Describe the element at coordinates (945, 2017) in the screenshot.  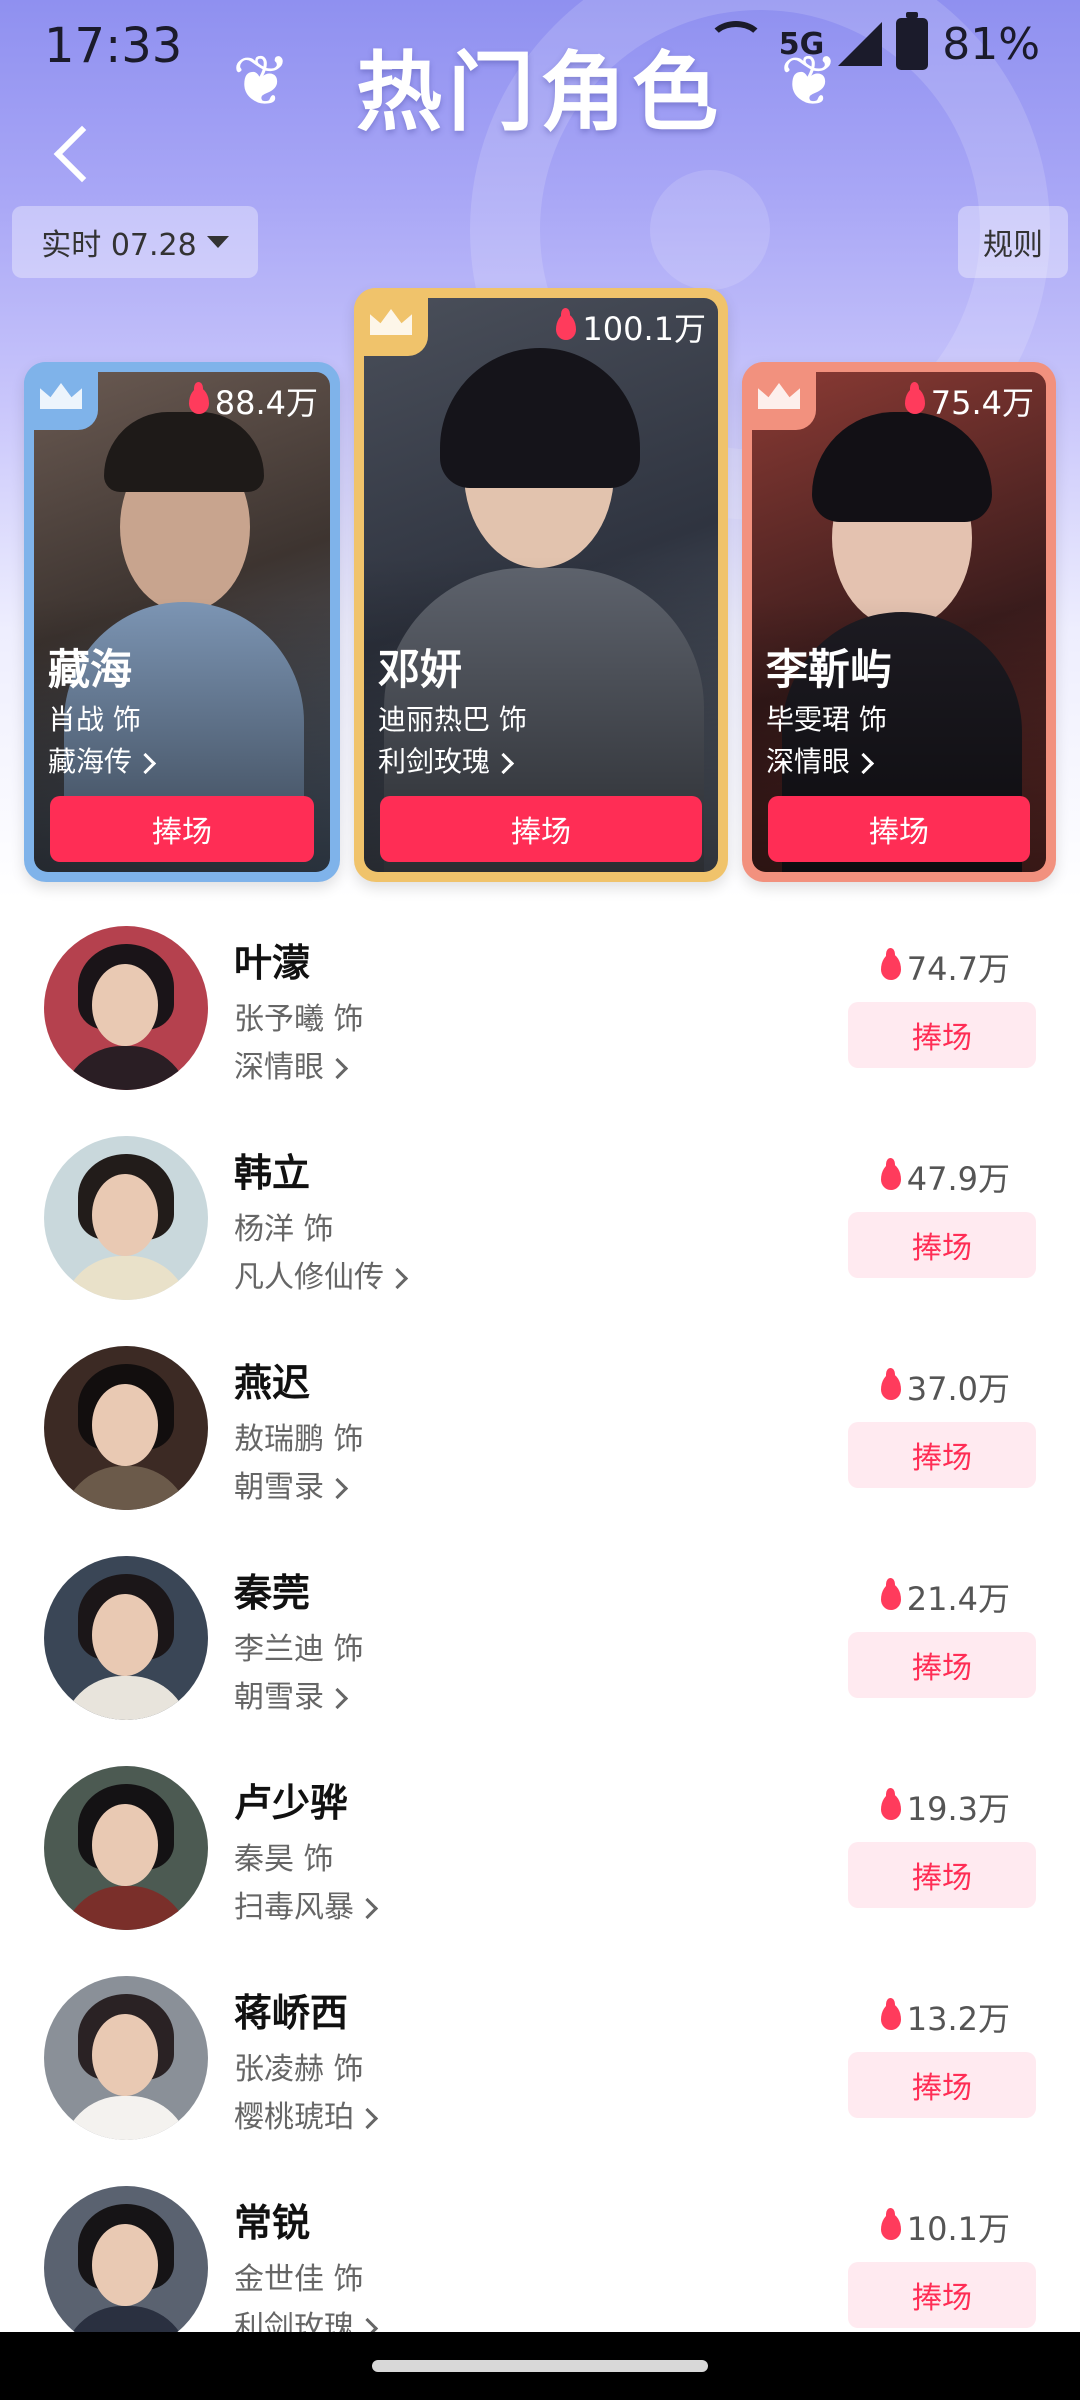
I see `heat-value: 13.2万` at that location.